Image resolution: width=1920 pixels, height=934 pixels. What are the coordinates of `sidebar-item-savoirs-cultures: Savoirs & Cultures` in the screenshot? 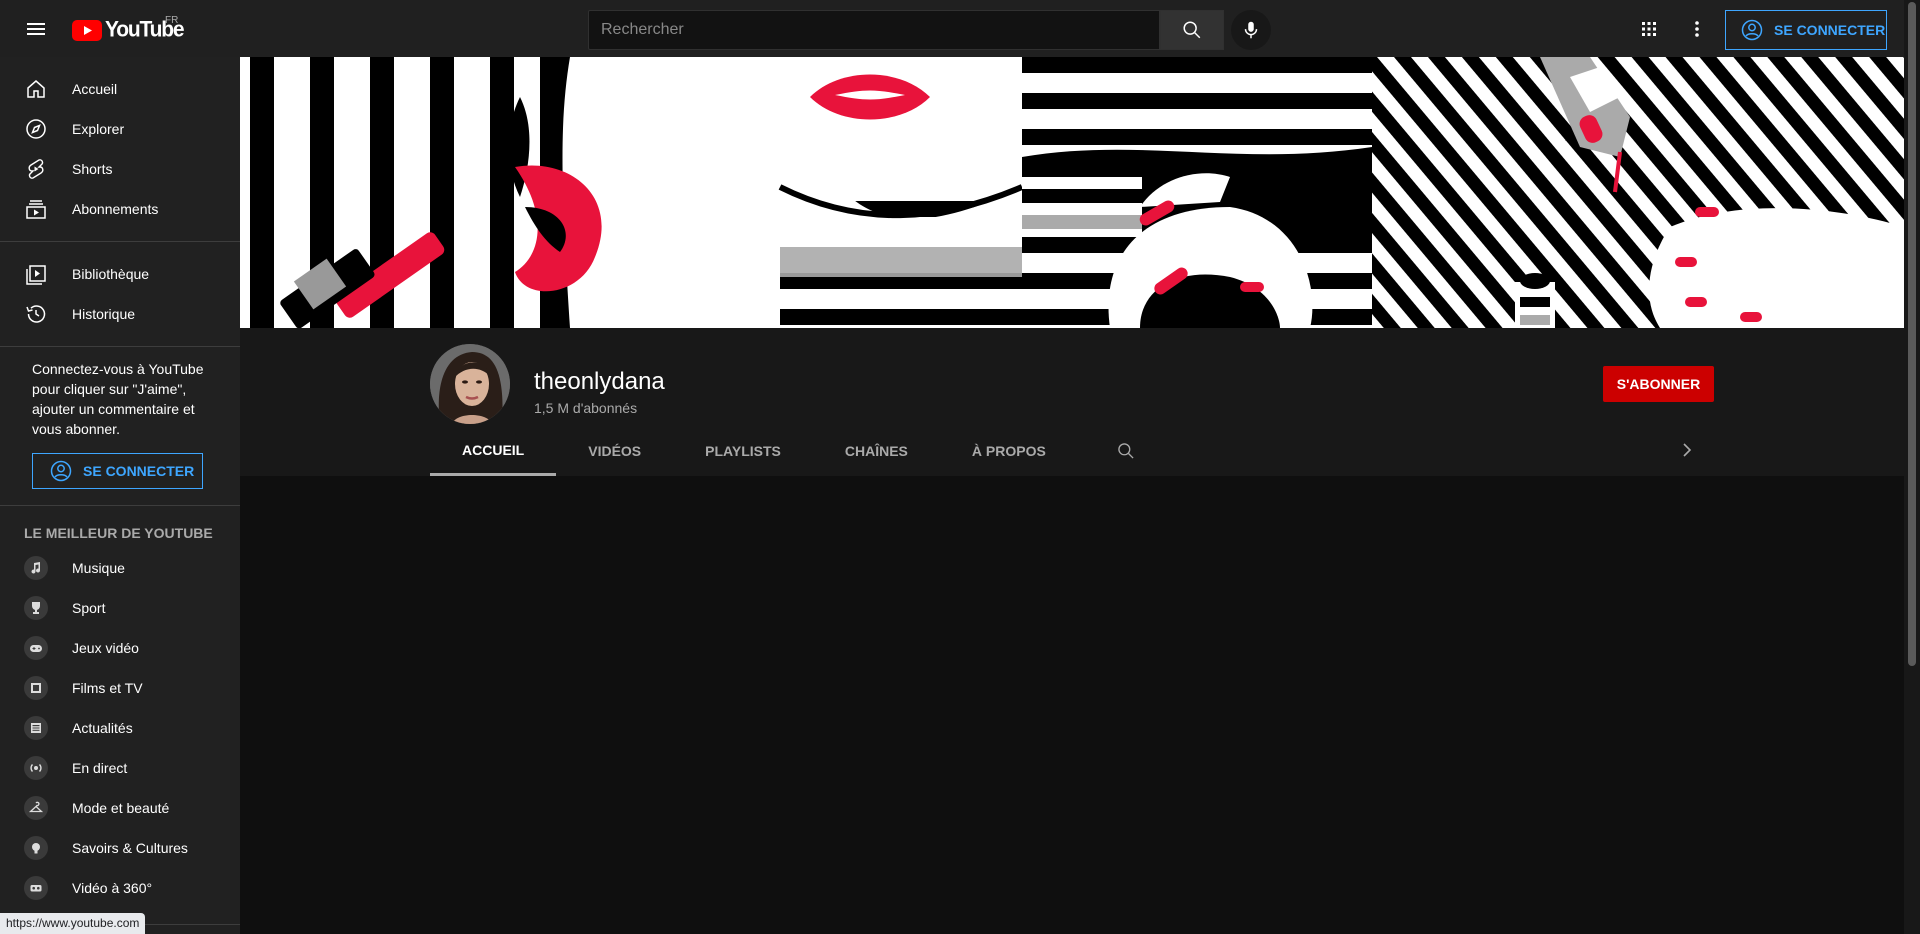 It's located at (120, 848).